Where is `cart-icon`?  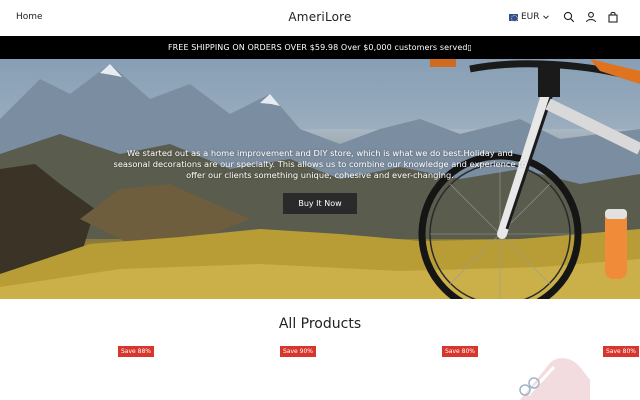 cart-icon is located at coordinates (613, 17).